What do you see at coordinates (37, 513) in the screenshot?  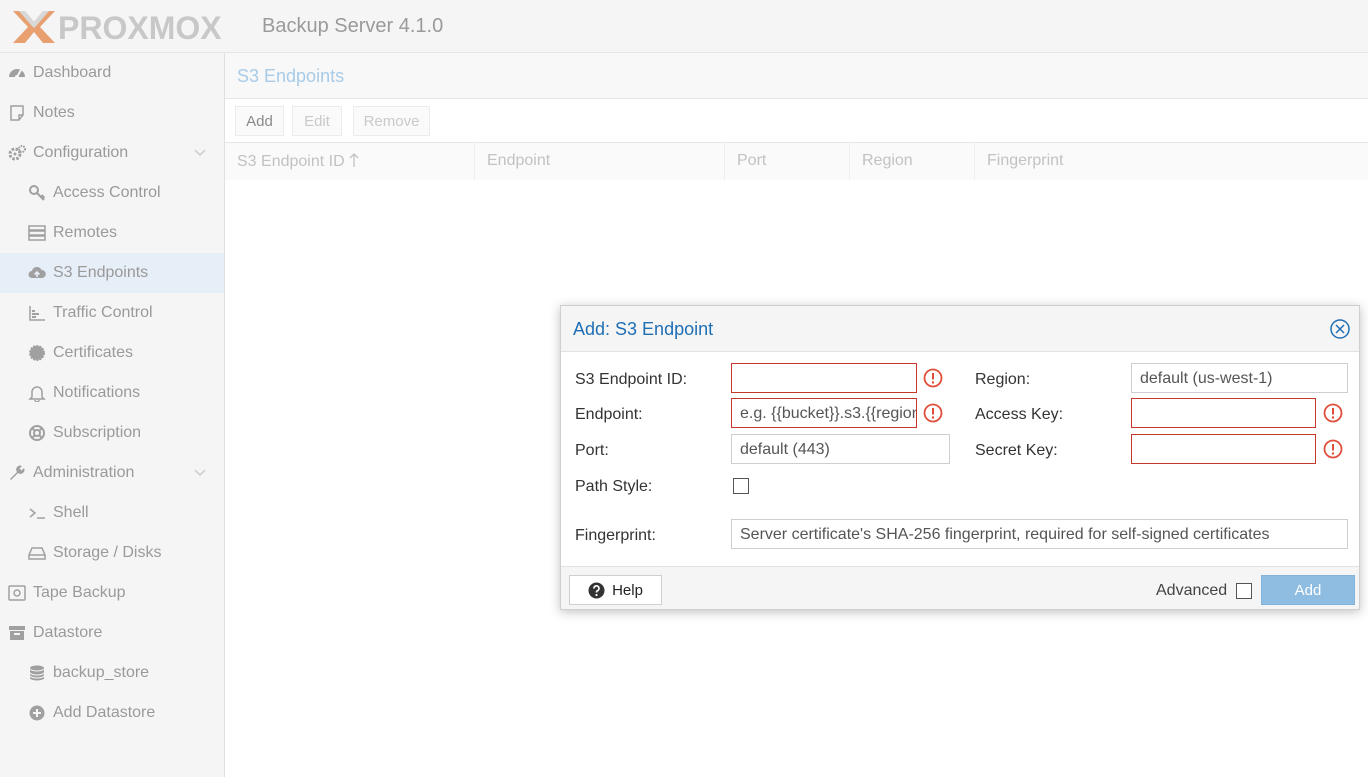 I see `terminal-icon` at bounding box center [37, 513].